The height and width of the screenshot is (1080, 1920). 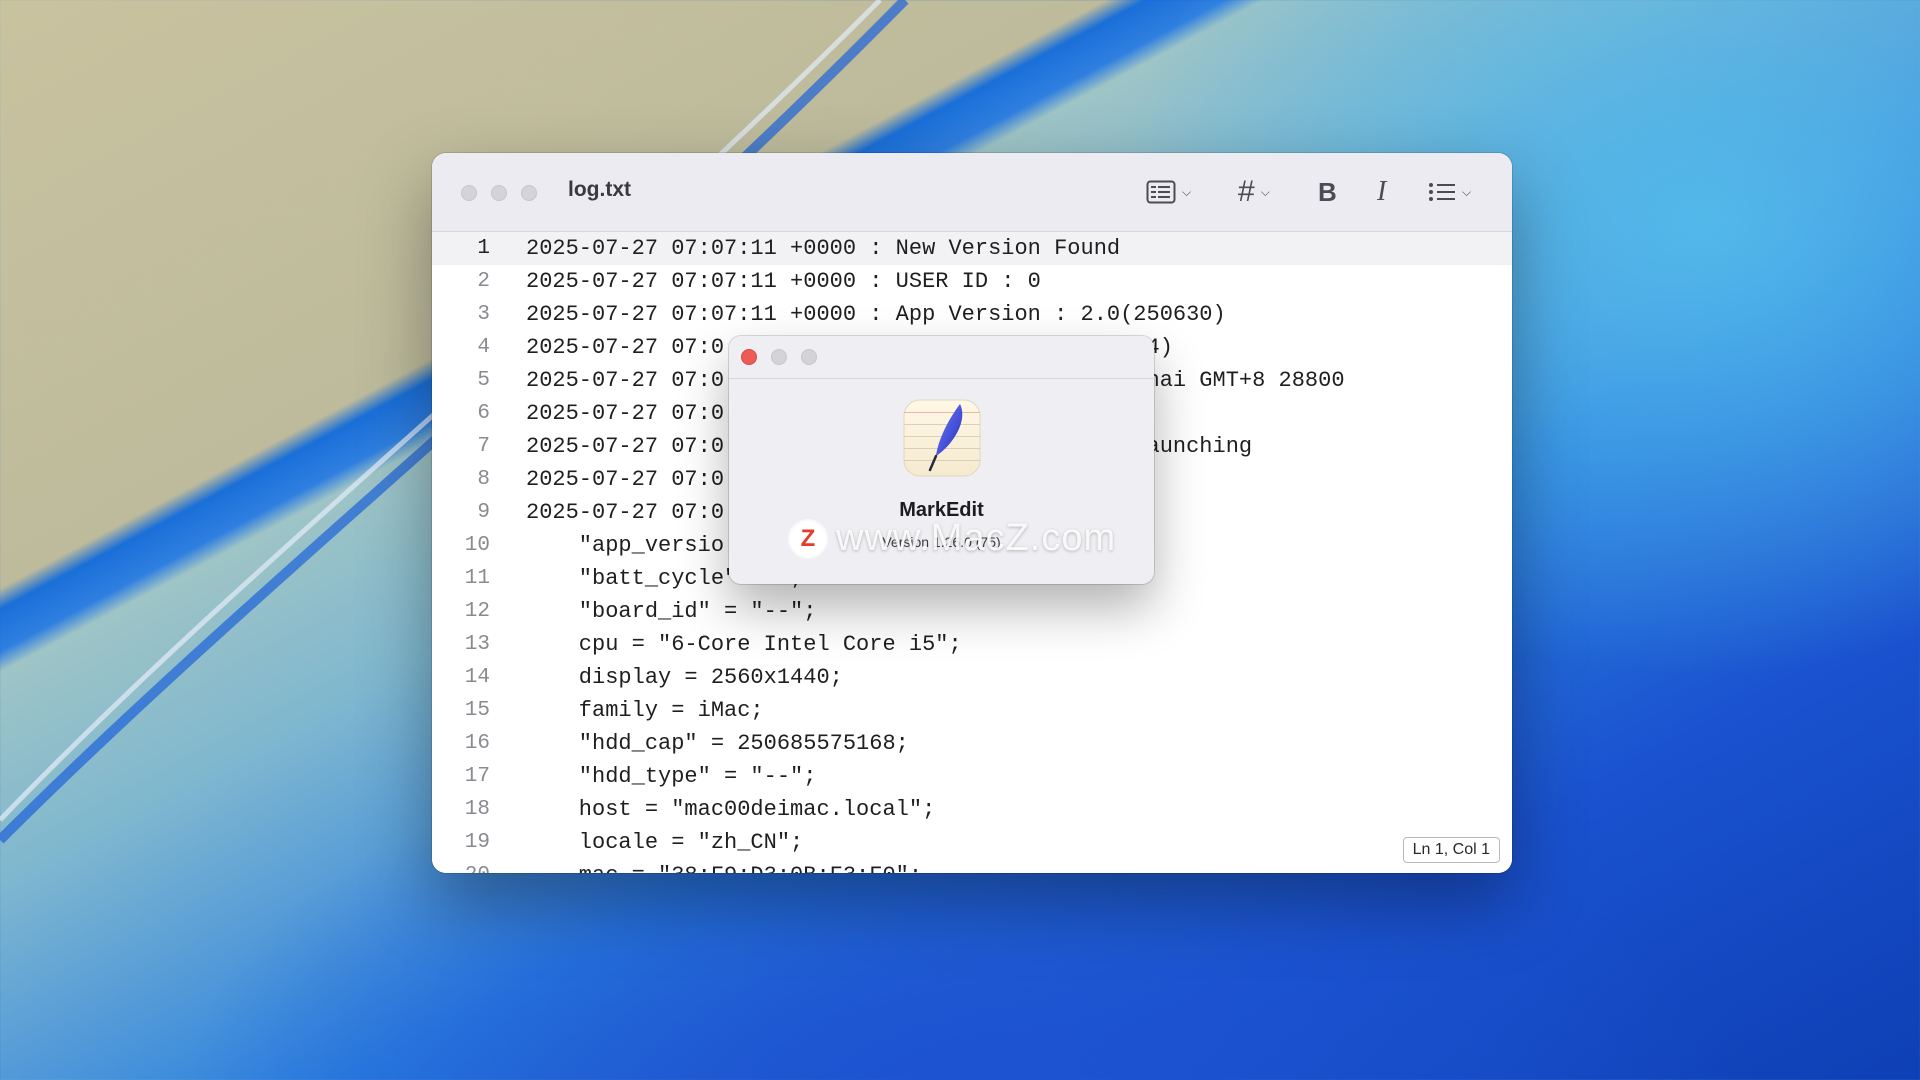 I want to click on about-minimize-button, so click(x=779, y=357).